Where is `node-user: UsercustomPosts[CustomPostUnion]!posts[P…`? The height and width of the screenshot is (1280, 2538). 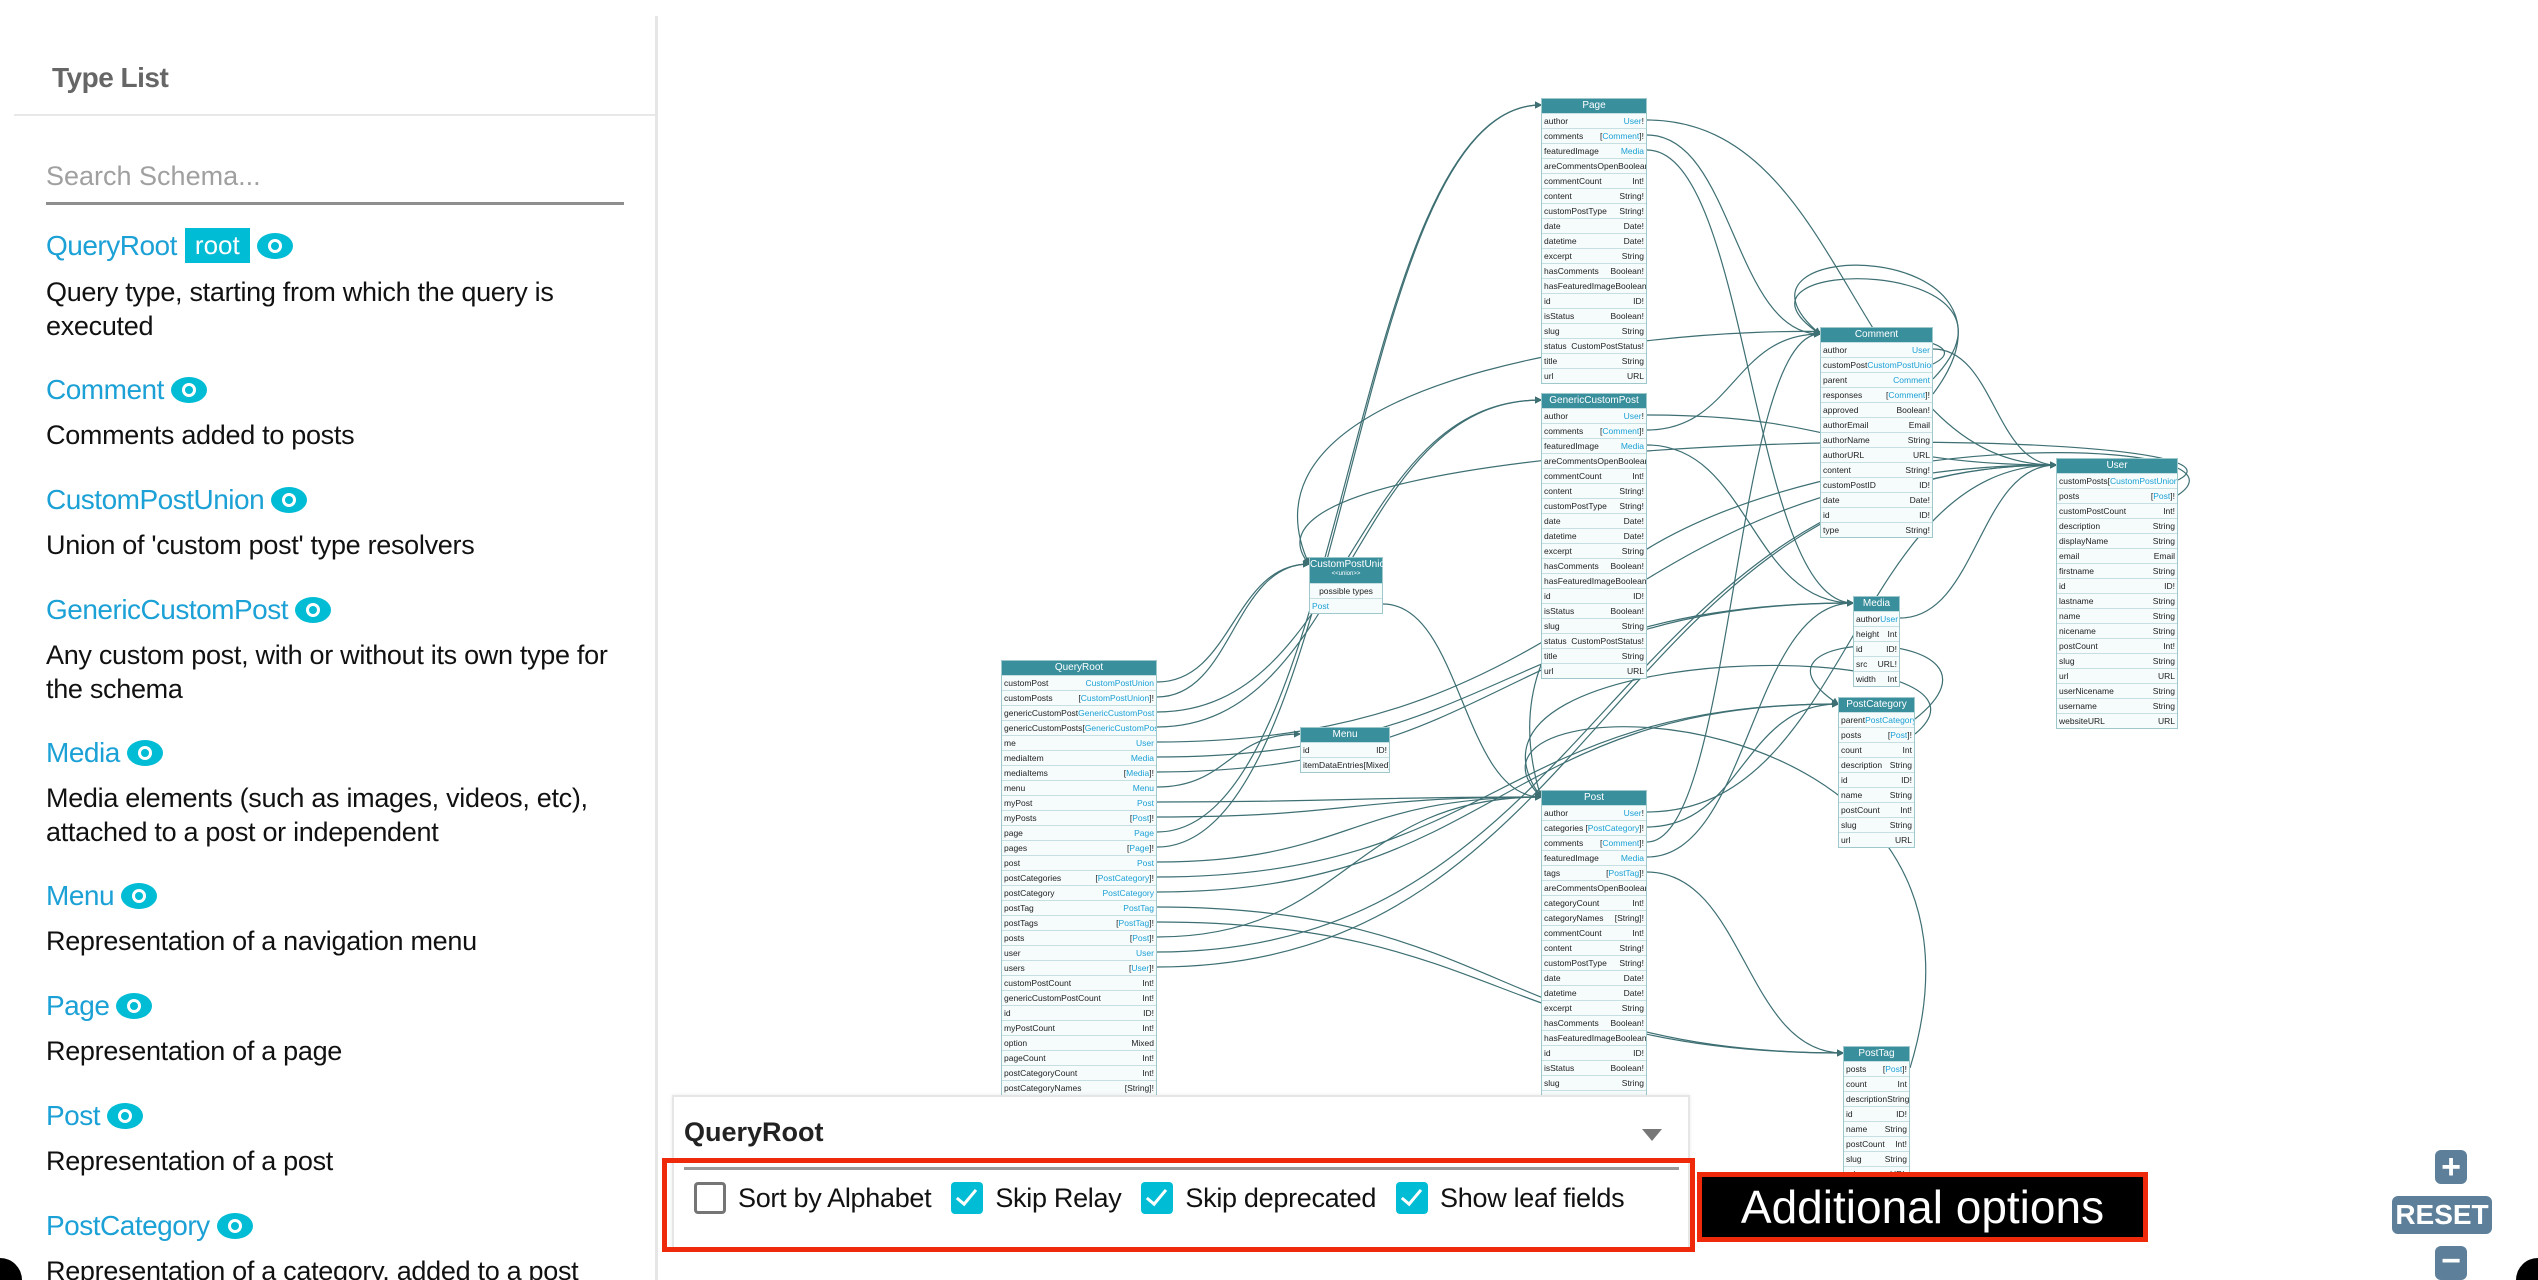 node-user: UsercustomPosts[CustomPostUnion]!posts[P… is located at coordinates (2117, 593).